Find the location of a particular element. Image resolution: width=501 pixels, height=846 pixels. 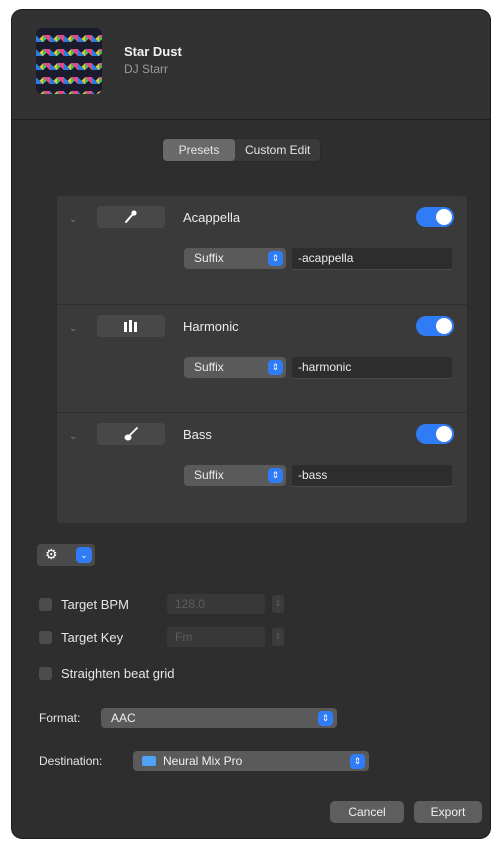

settings-menu-button: ⚙ ⌄ is located at coordinates (66, 555).